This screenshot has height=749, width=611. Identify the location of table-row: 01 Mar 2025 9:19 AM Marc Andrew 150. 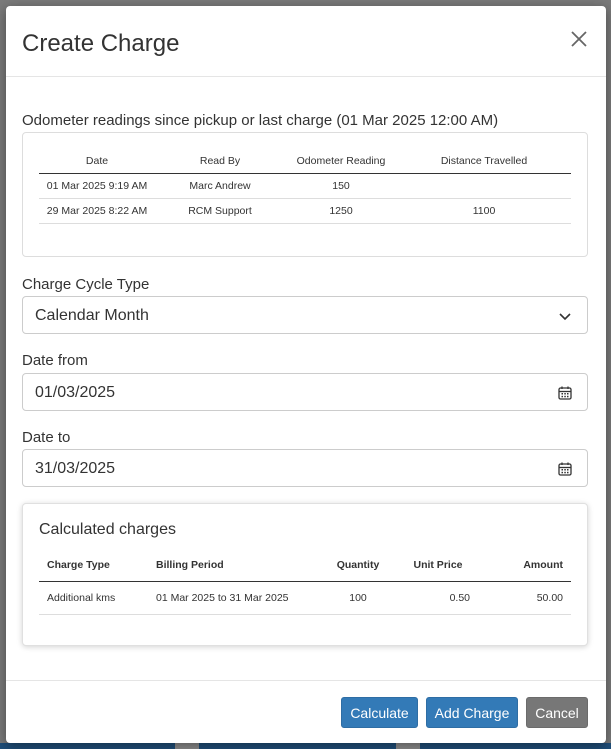
(305, 186).